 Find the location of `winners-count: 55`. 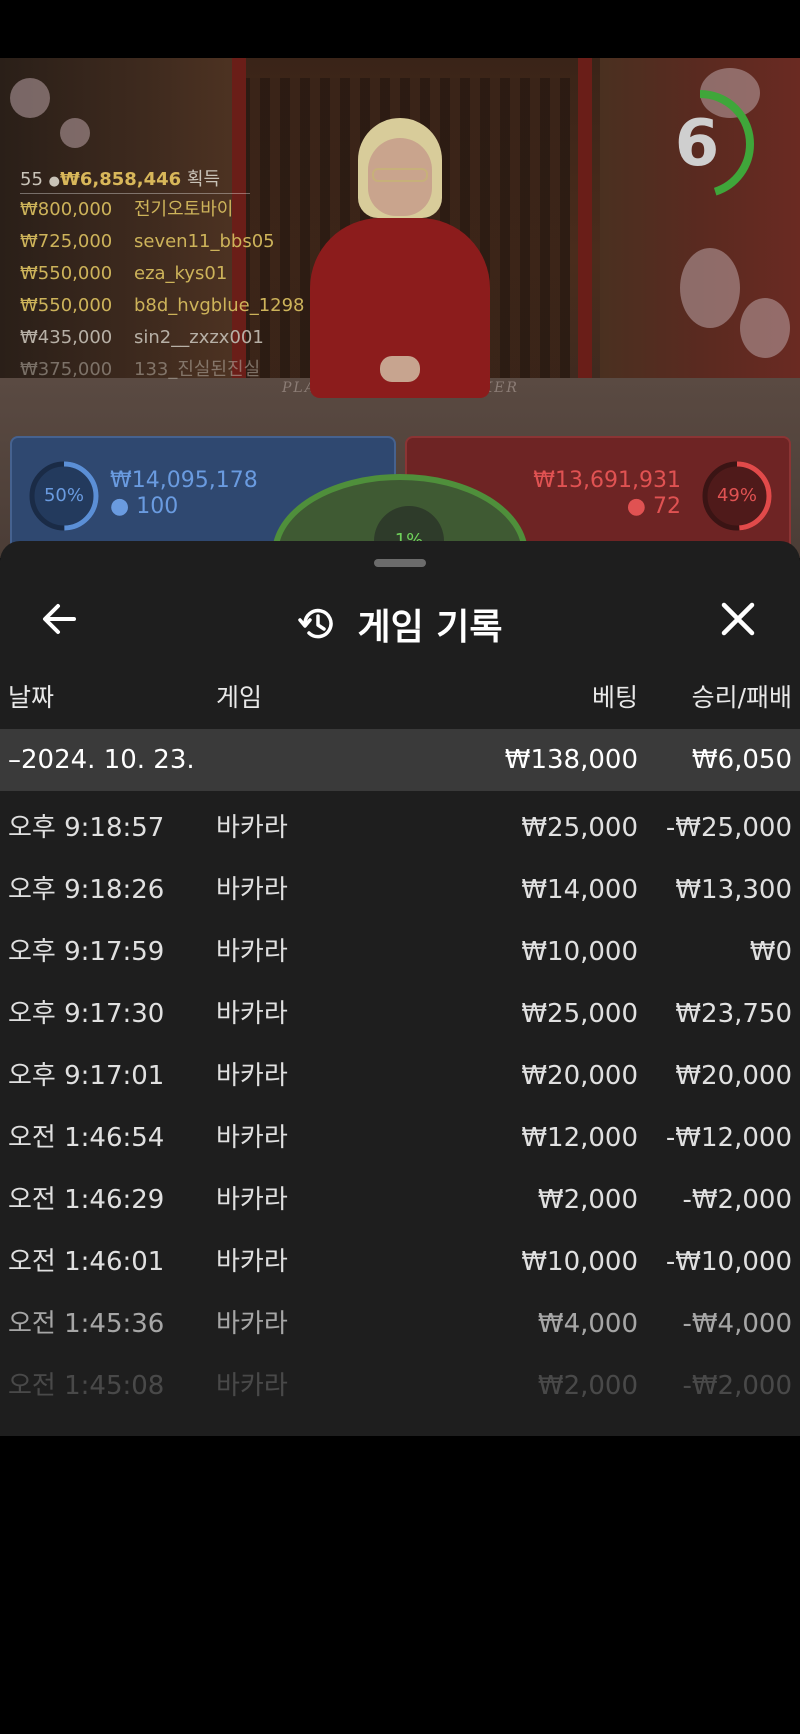

winners-count: 55 is located at coordinates (31, 179).